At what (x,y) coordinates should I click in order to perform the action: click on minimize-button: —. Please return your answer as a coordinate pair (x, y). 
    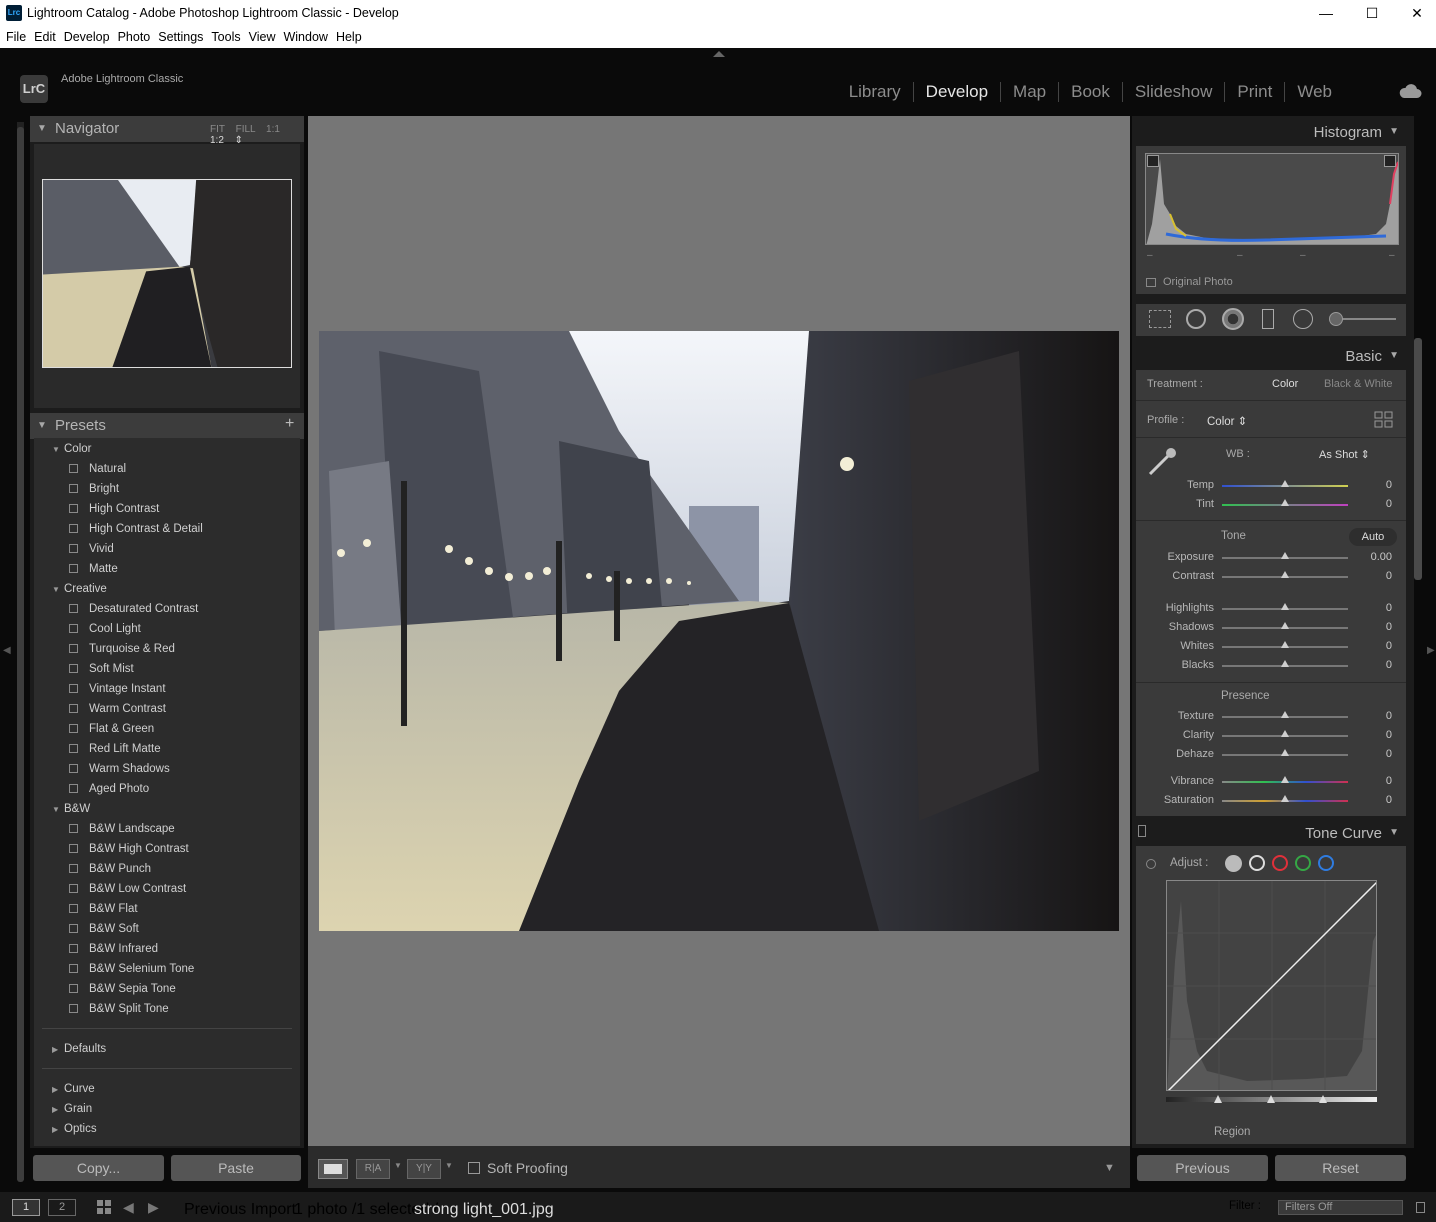
    Looking at the image, I should click on (1326, 13).